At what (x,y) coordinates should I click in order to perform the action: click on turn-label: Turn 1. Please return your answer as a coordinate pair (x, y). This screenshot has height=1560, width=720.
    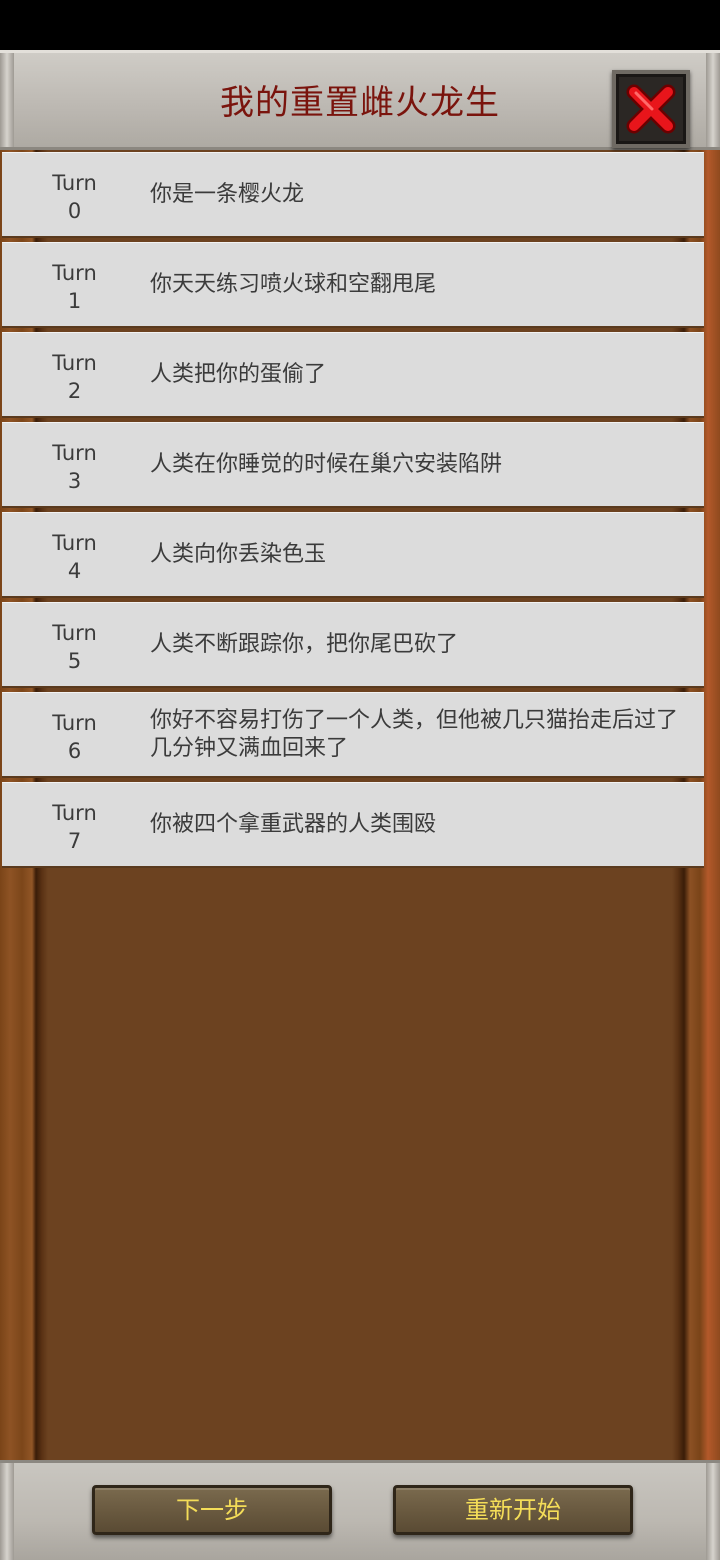
    Looking at the image, I should click on (74, 287).